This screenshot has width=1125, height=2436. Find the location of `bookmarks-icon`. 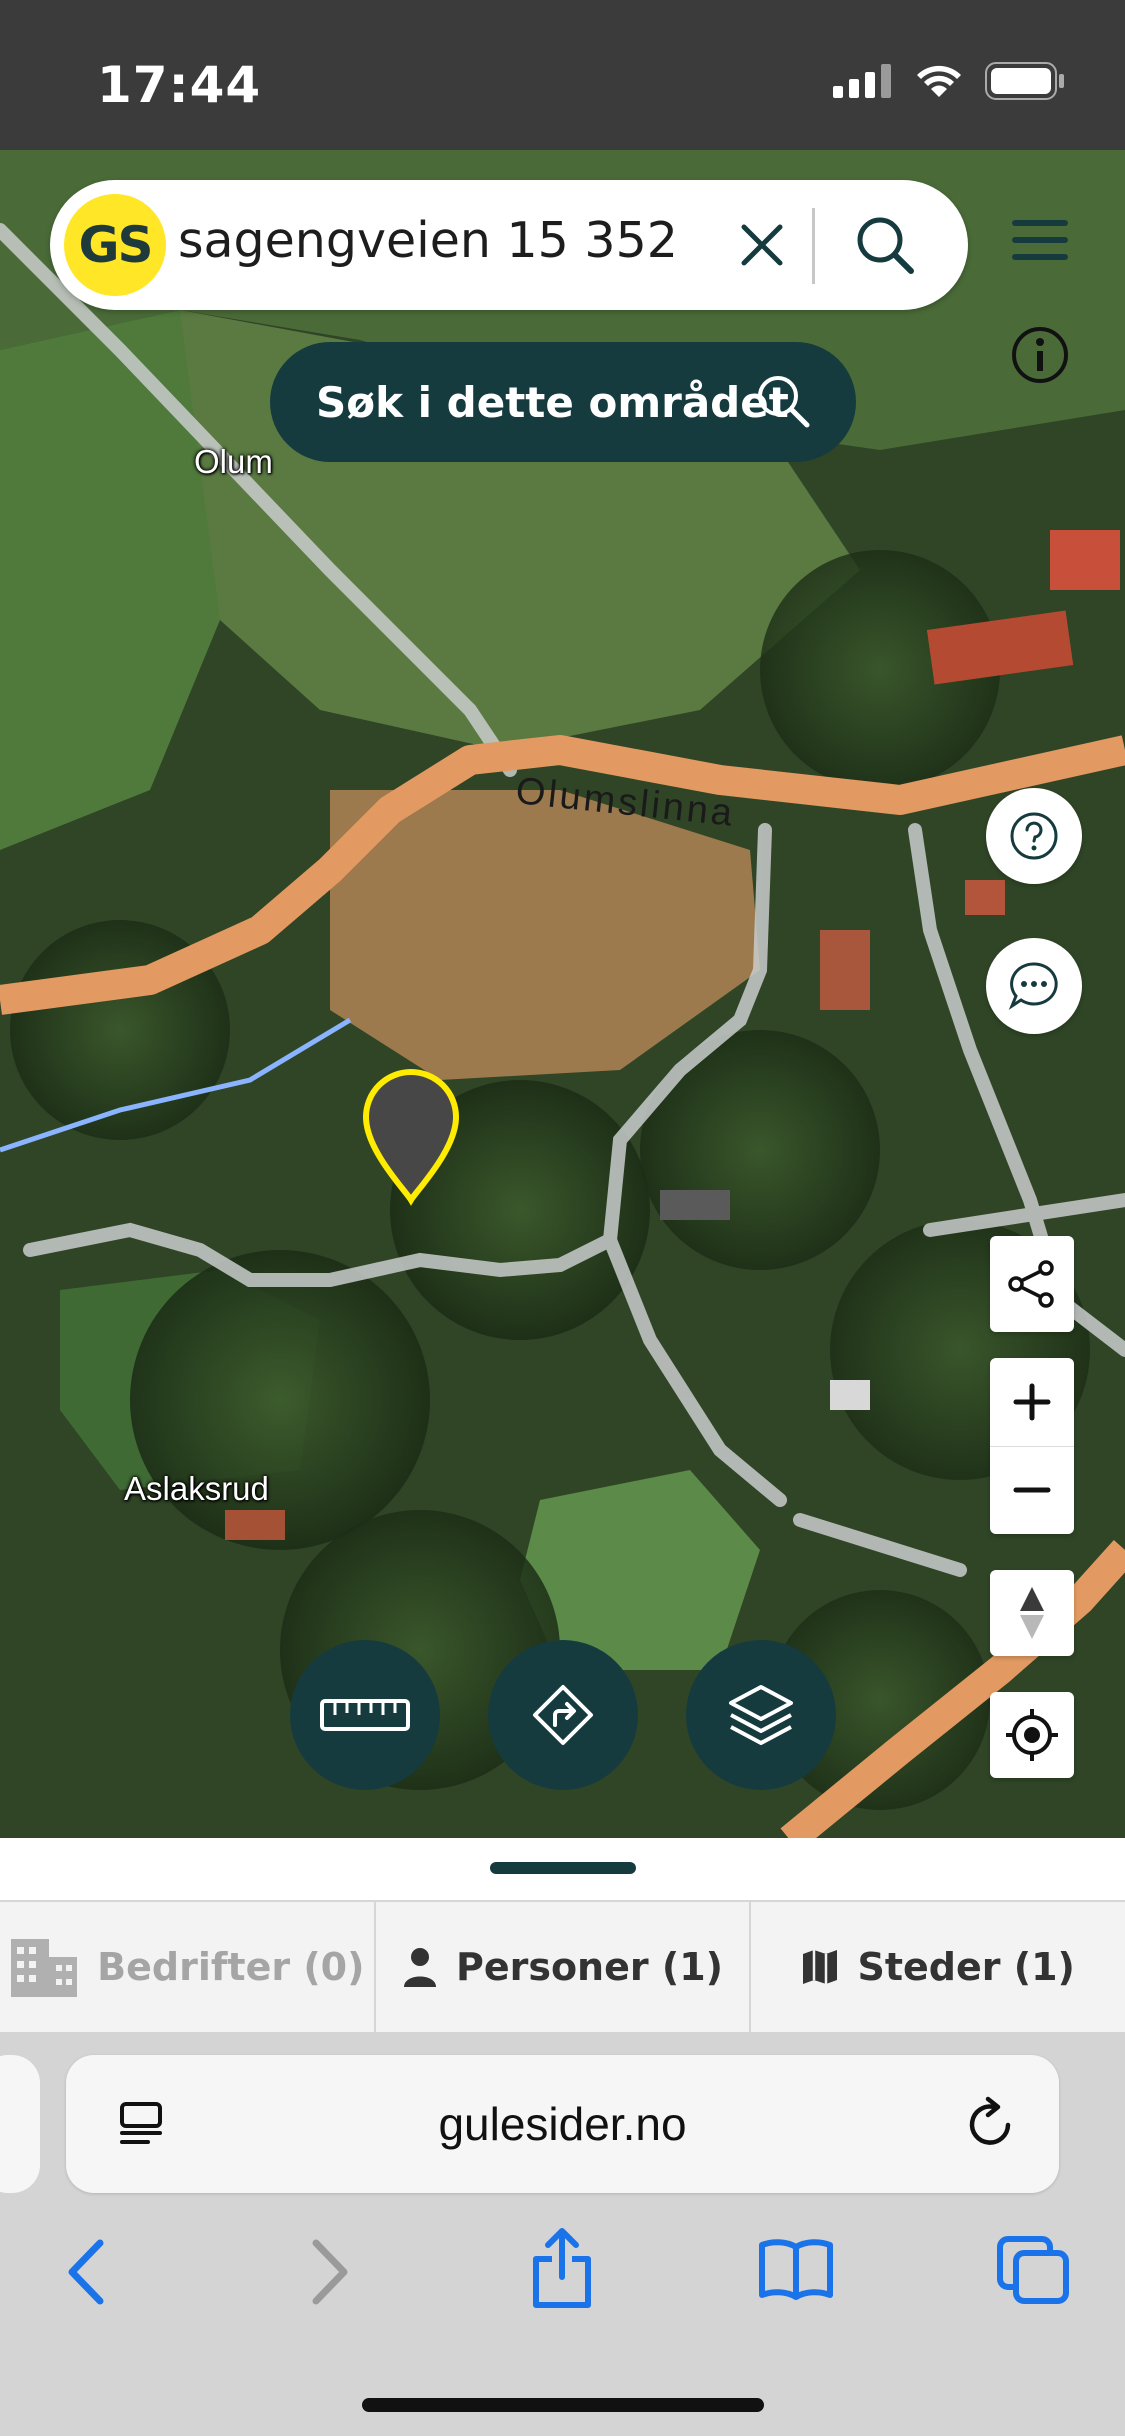

bookmarks-icon is located at coordinates (796, 2269).